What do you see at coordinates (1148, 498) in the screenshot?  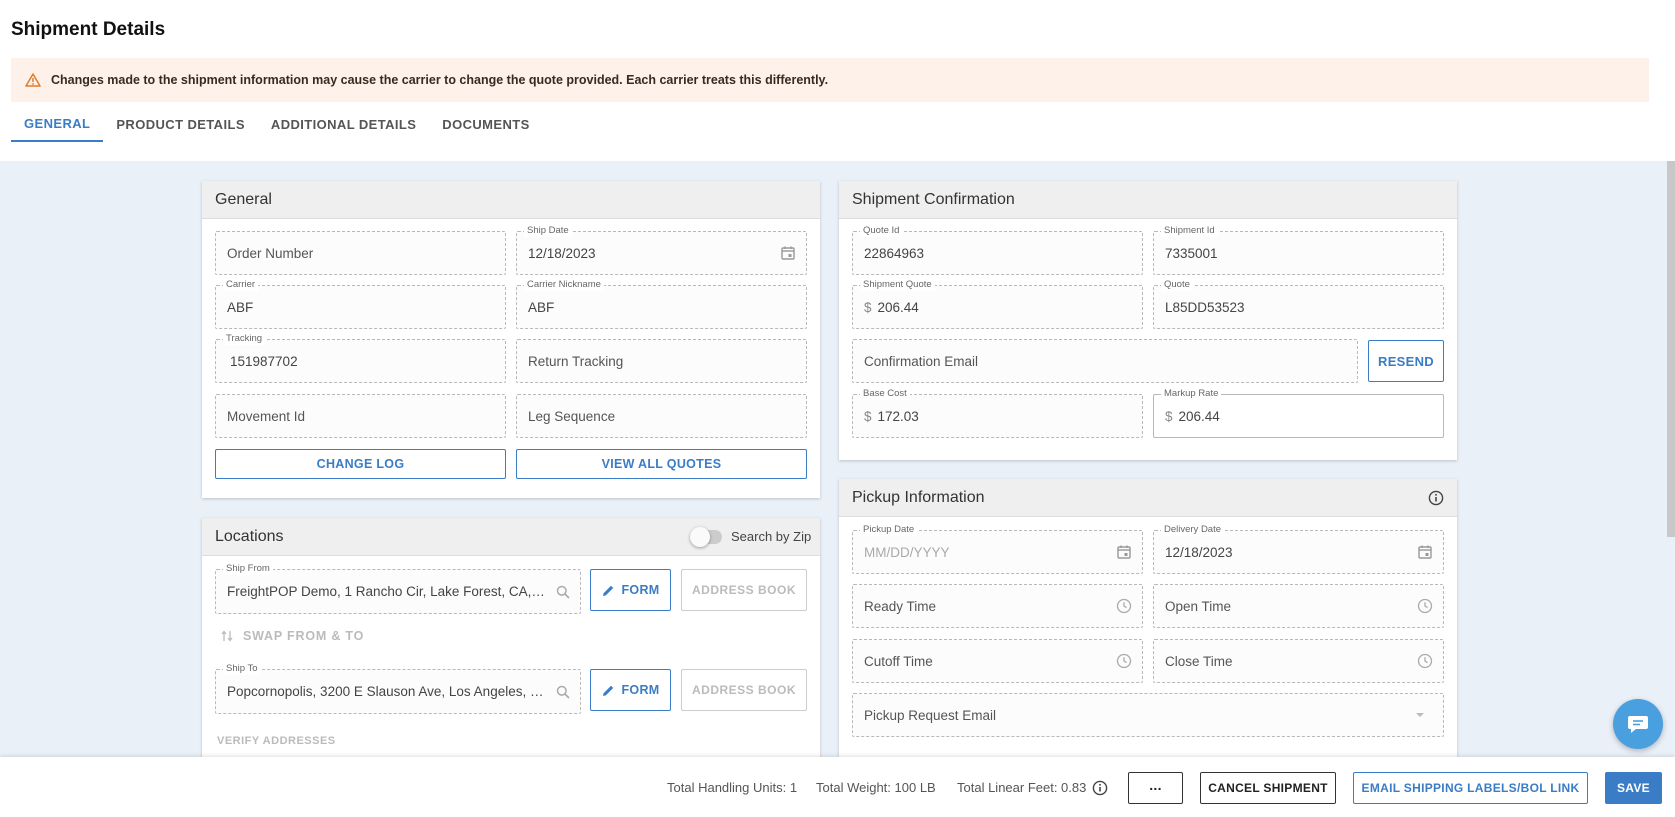 I see `pickup-information-card-header: Pickup Information` at bounding box center [1148, 498].